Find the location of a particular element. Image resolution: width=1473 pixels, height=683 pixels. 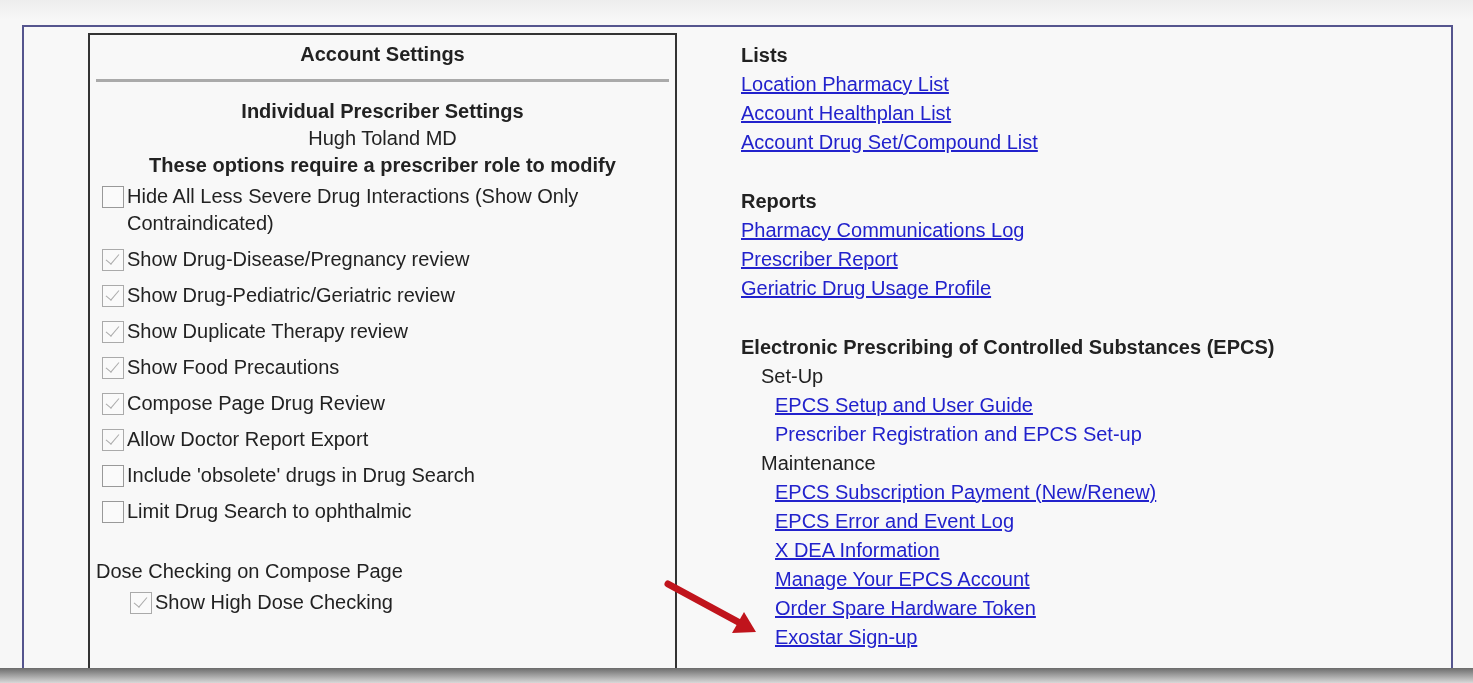

option-label: Compose Page Drug Review is located at coordinates (256, 403).